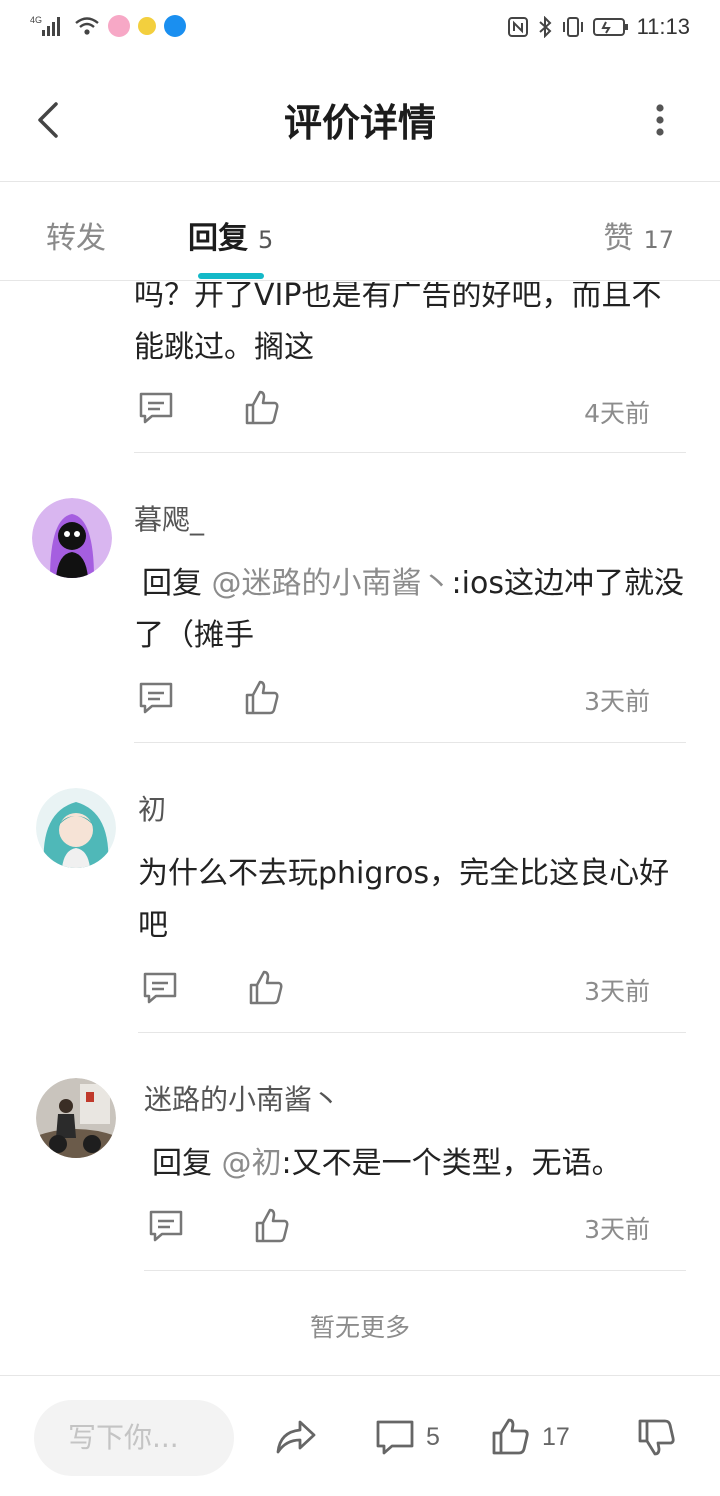  I want to click on svg-text: 4G, so click(36, 20).